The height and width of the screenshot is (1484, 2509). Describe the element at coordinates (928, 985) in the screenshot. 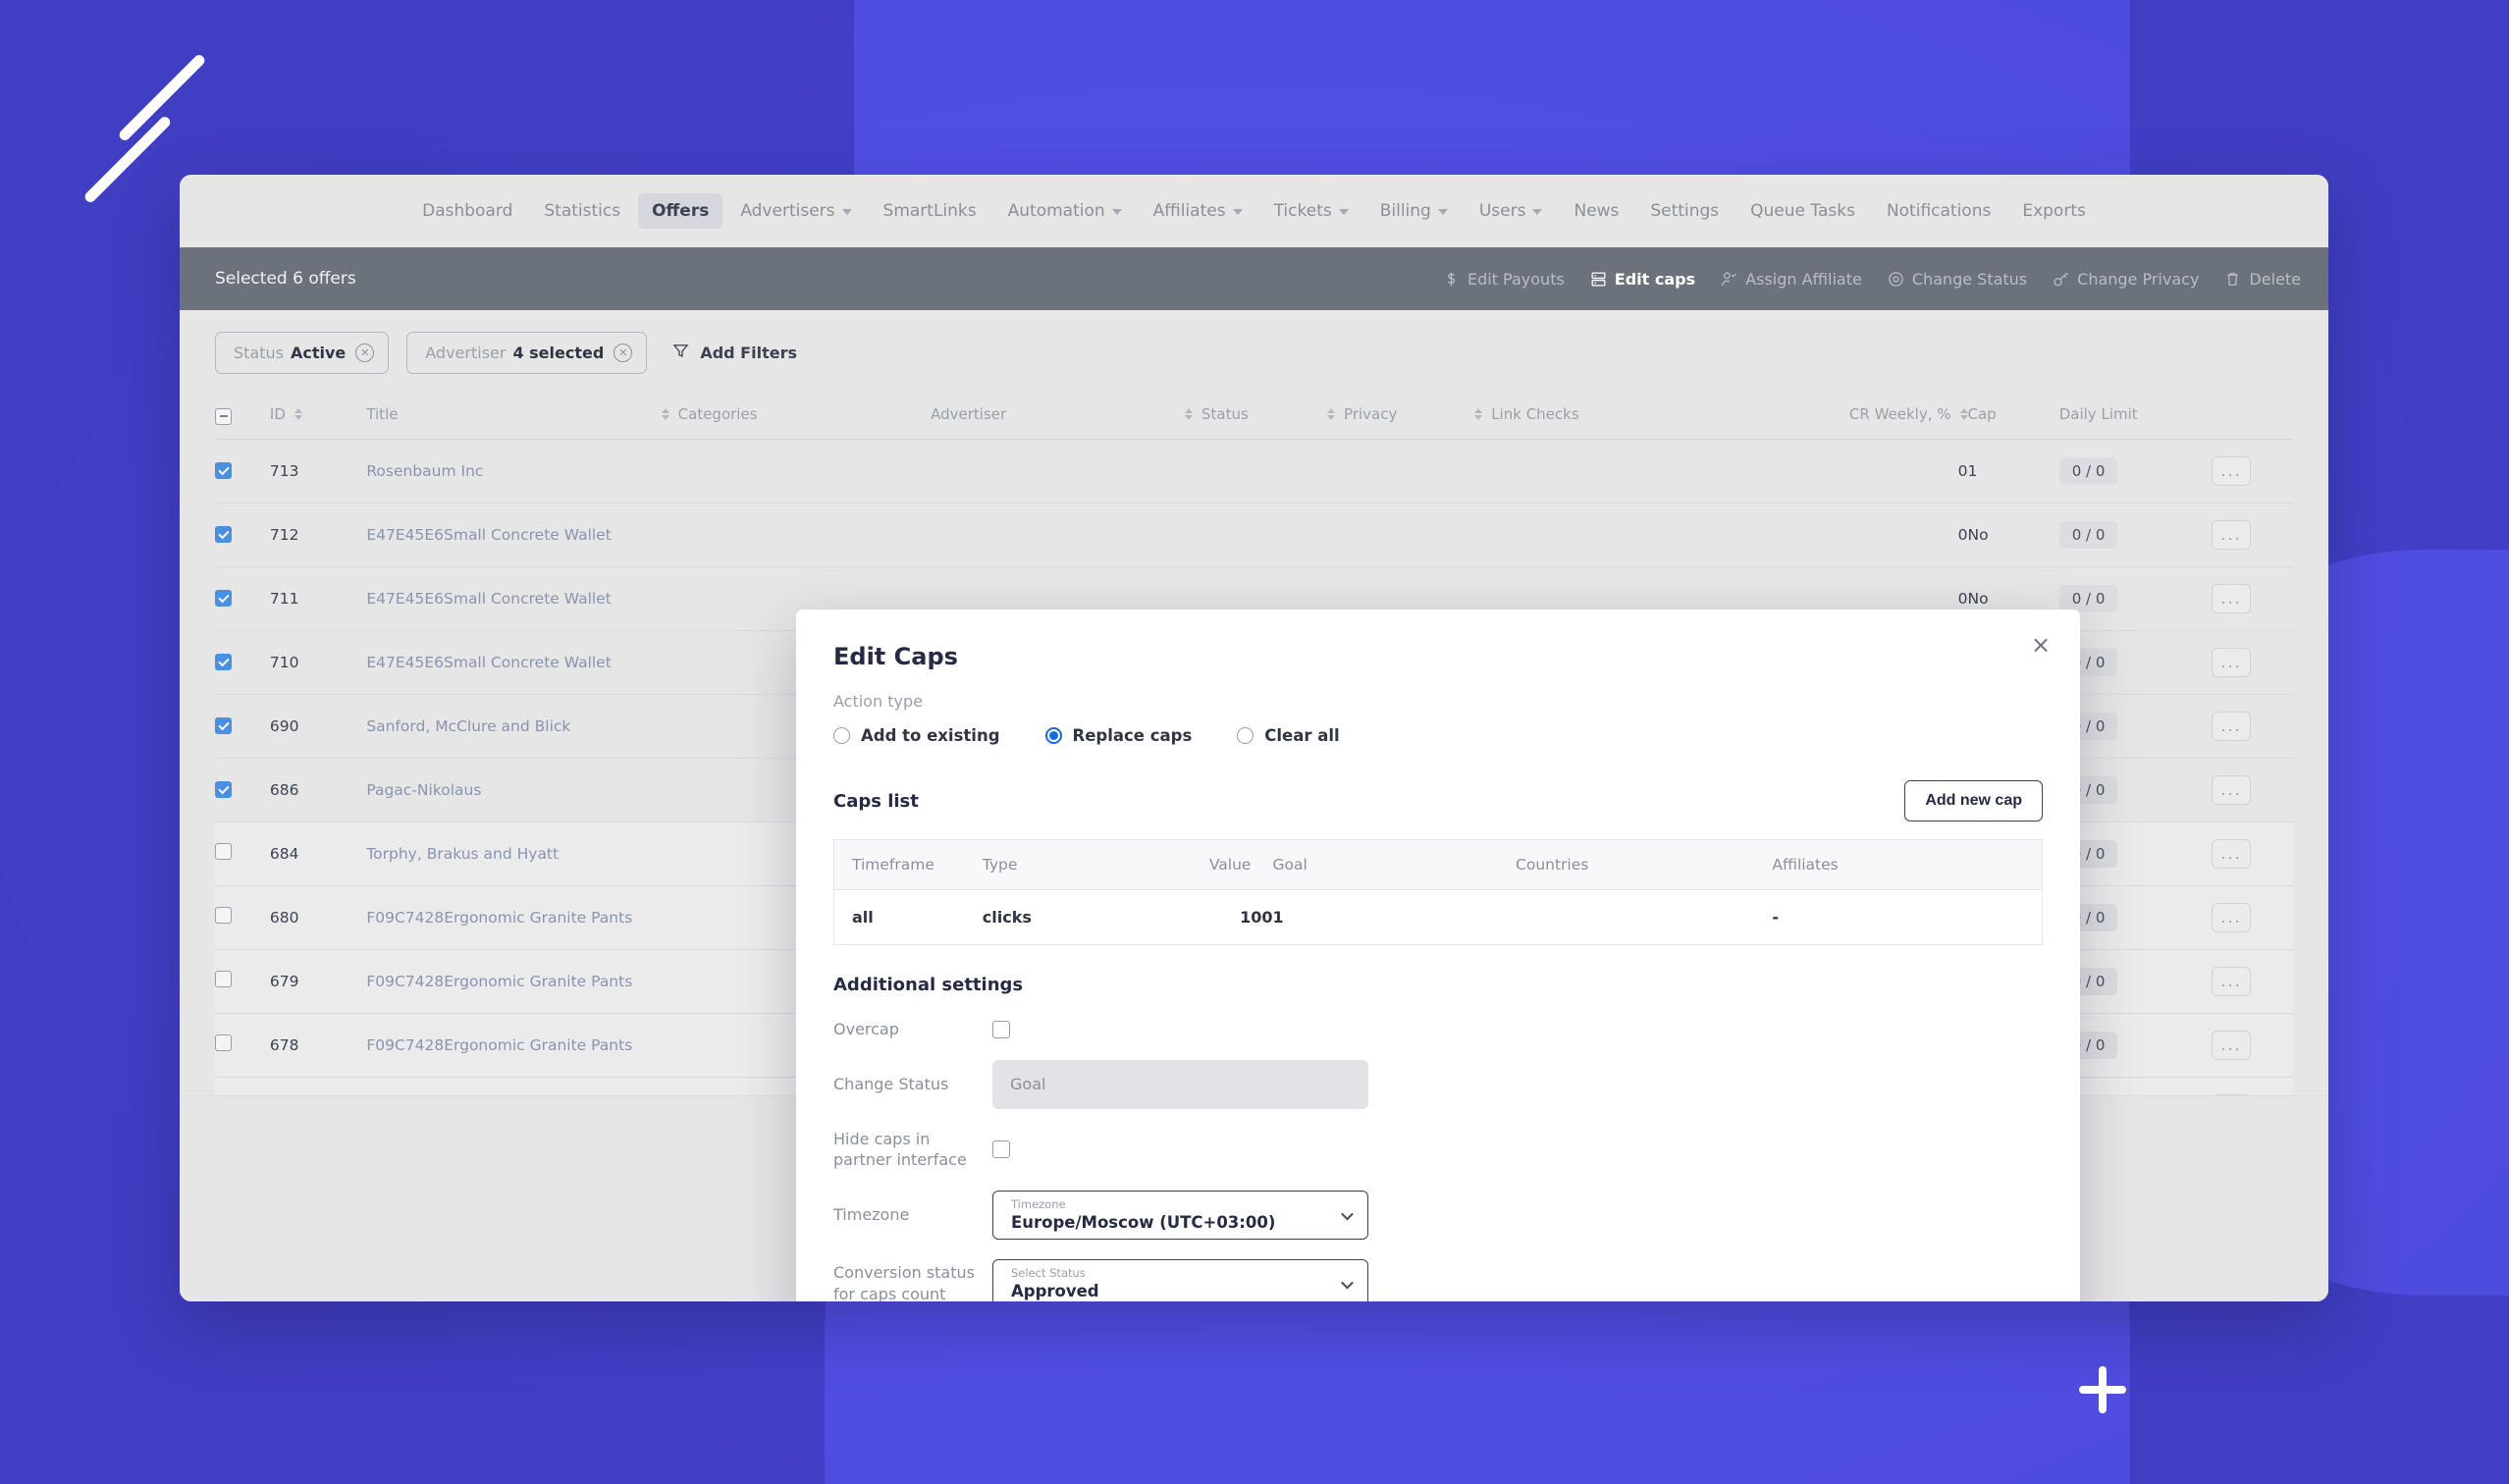

I see `additional-settings-title: Additional settings` at that location.